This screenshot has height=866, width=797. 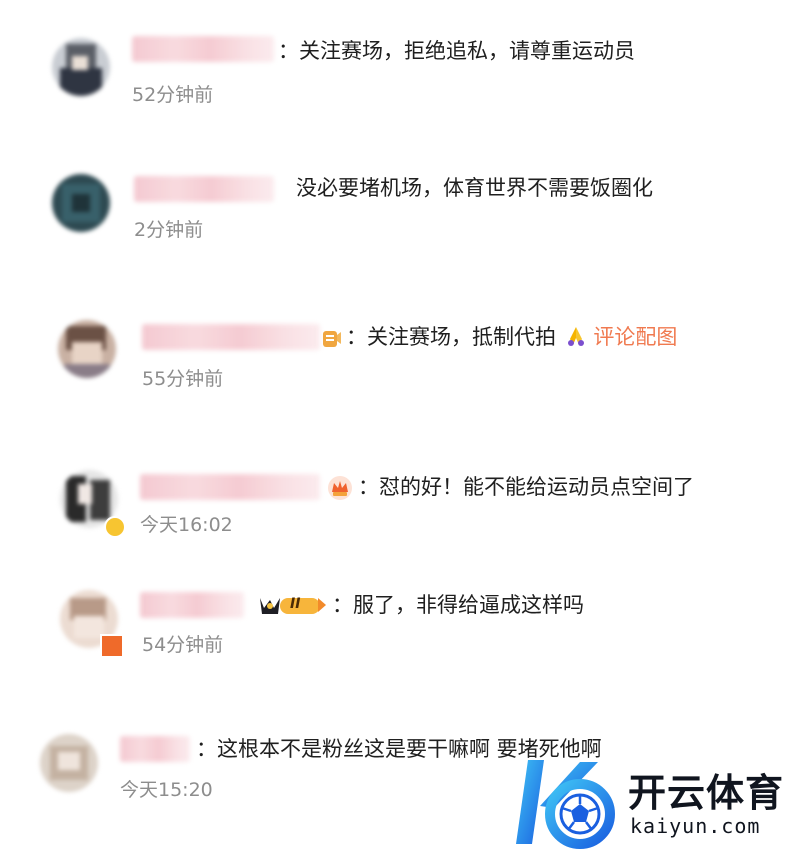 I want to click on comment-time: 今天15:20, so click(x=166, y=790).